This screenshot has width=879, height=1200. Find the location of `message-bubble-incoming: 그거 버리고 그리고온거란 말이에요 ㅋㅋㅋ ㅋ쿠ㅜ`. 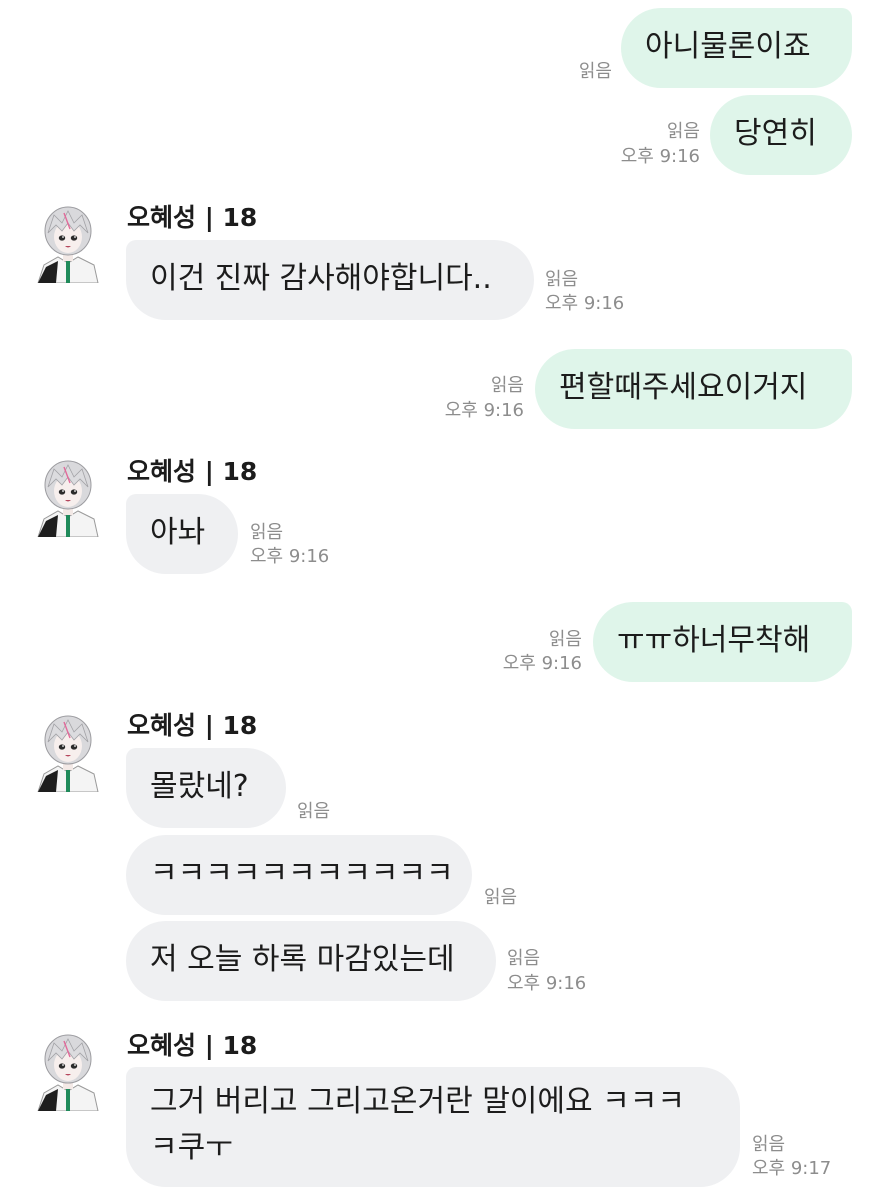

message-bubble-incoming: 그거 버리고 그리고온거란 말이에요 ㅋㅋㅋ ㅋ쿠ㅜ is located at coordinates (433, 1127).